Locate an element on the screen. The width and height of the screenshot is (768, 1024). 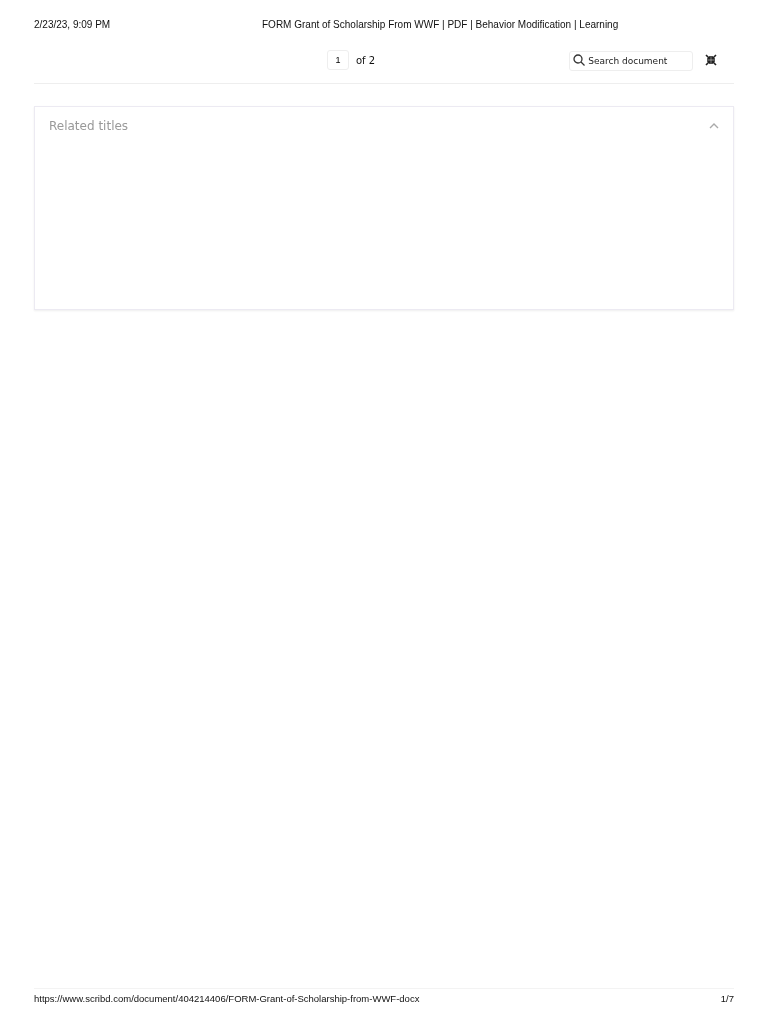
search-field: Search document is located at coordinates (631, 61).